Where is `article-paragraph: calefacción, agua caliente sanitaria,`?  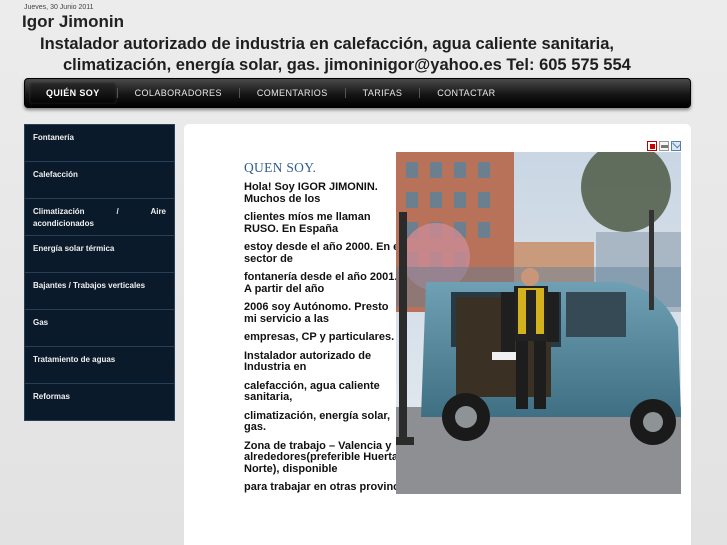
article-paragraph: calefacción, agua caliente sanitaria, is located at coordinates (312, 391).